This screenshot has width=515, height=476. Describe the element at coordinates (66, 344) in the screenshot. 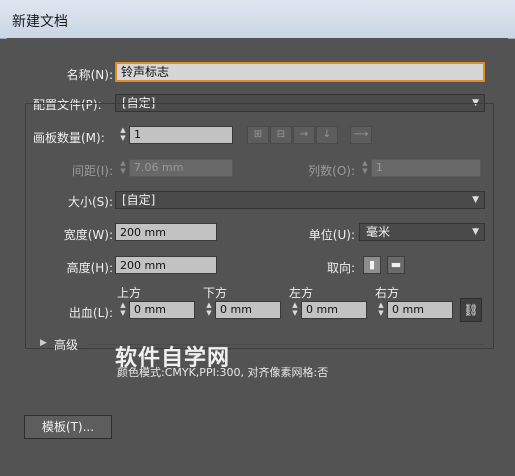

I see `advanced-label: 高级` at that location.